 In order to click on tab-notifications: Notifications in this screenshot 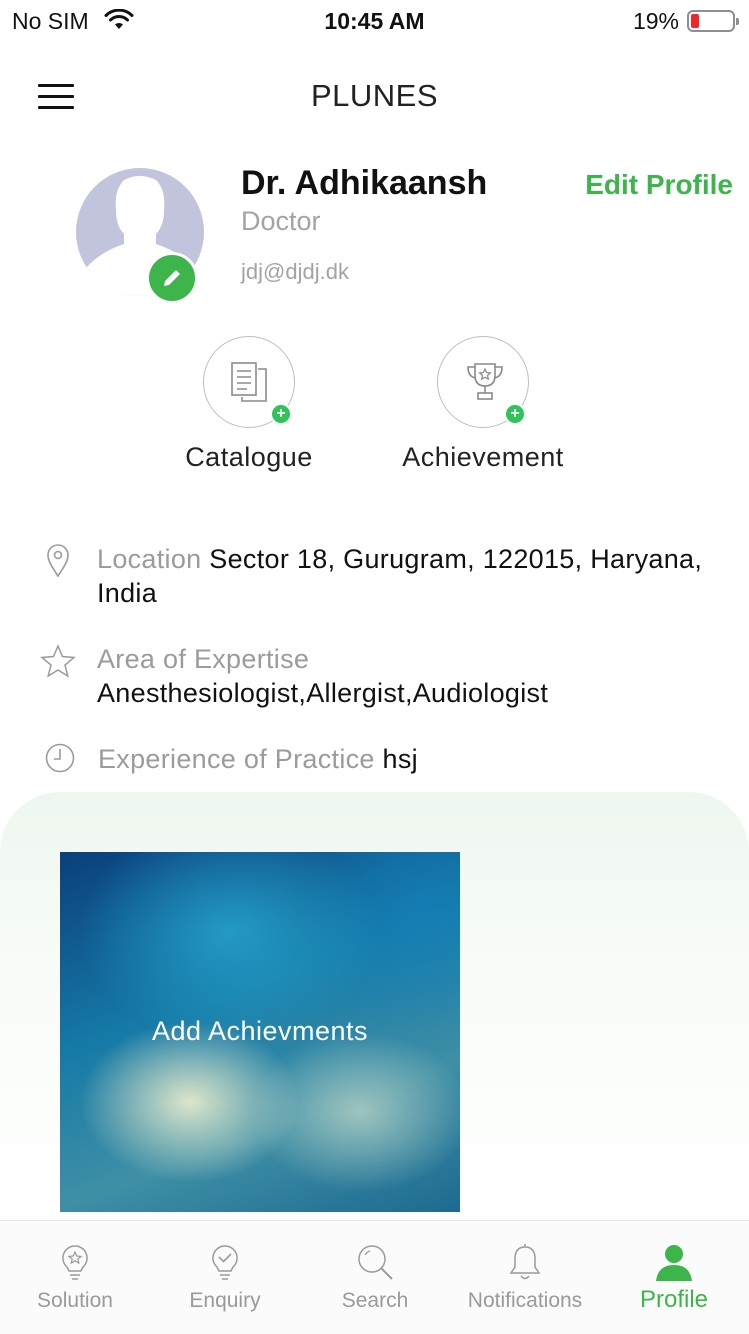, I will do `click(525, 1277)`.